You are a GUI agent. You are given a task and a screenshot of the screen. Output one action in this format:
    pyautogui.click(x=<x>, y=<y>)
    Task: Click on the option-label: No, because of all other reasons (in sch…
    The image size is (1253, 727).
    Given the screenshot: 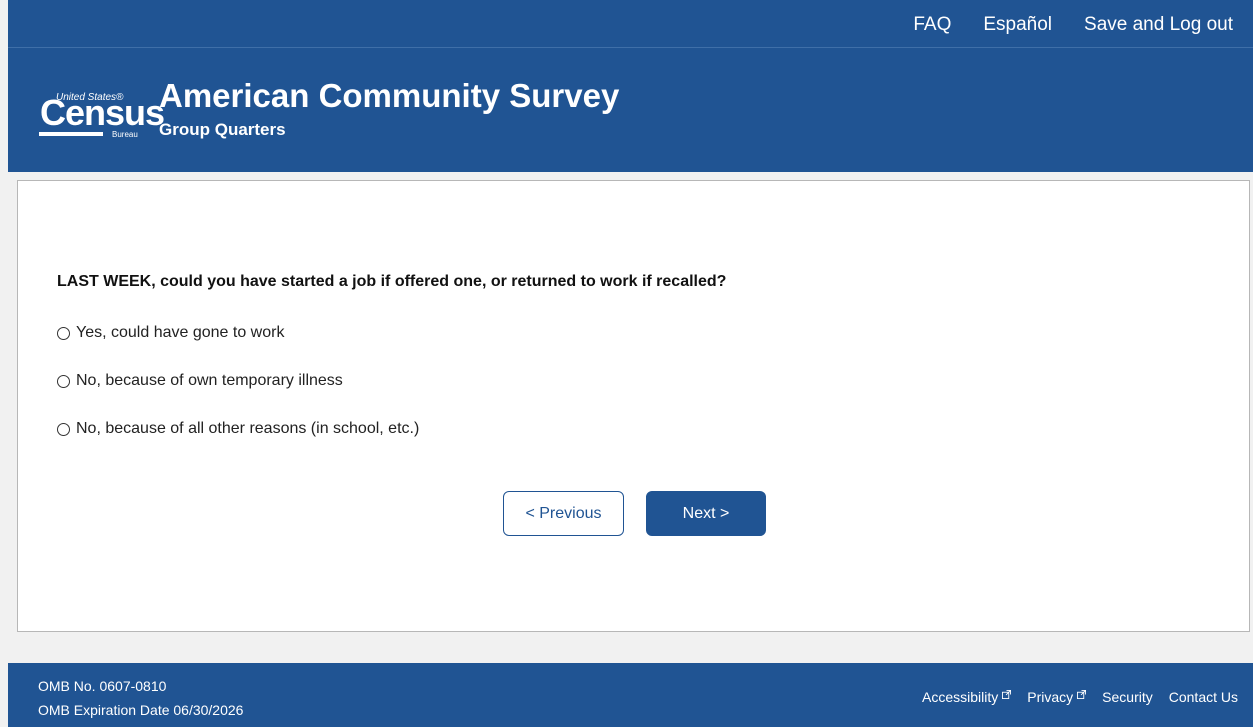 What is the action you would take?
    pyautogui.click(x=248, y=428)
    